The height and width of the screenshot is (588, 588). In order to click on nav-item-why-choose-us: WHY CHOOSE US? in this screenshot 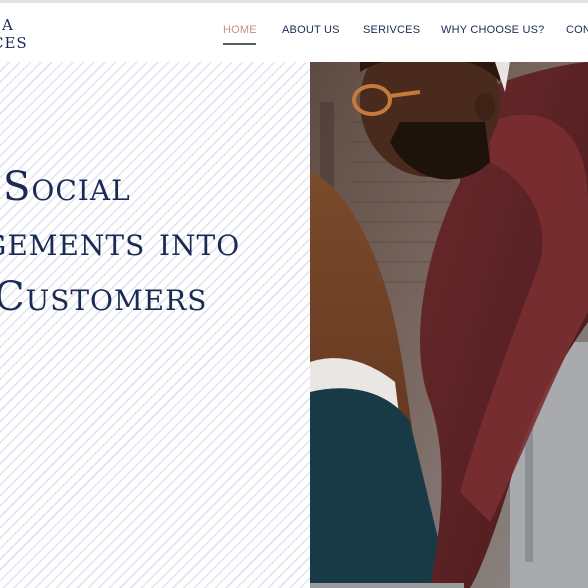, I will do `click(492, 30)`.